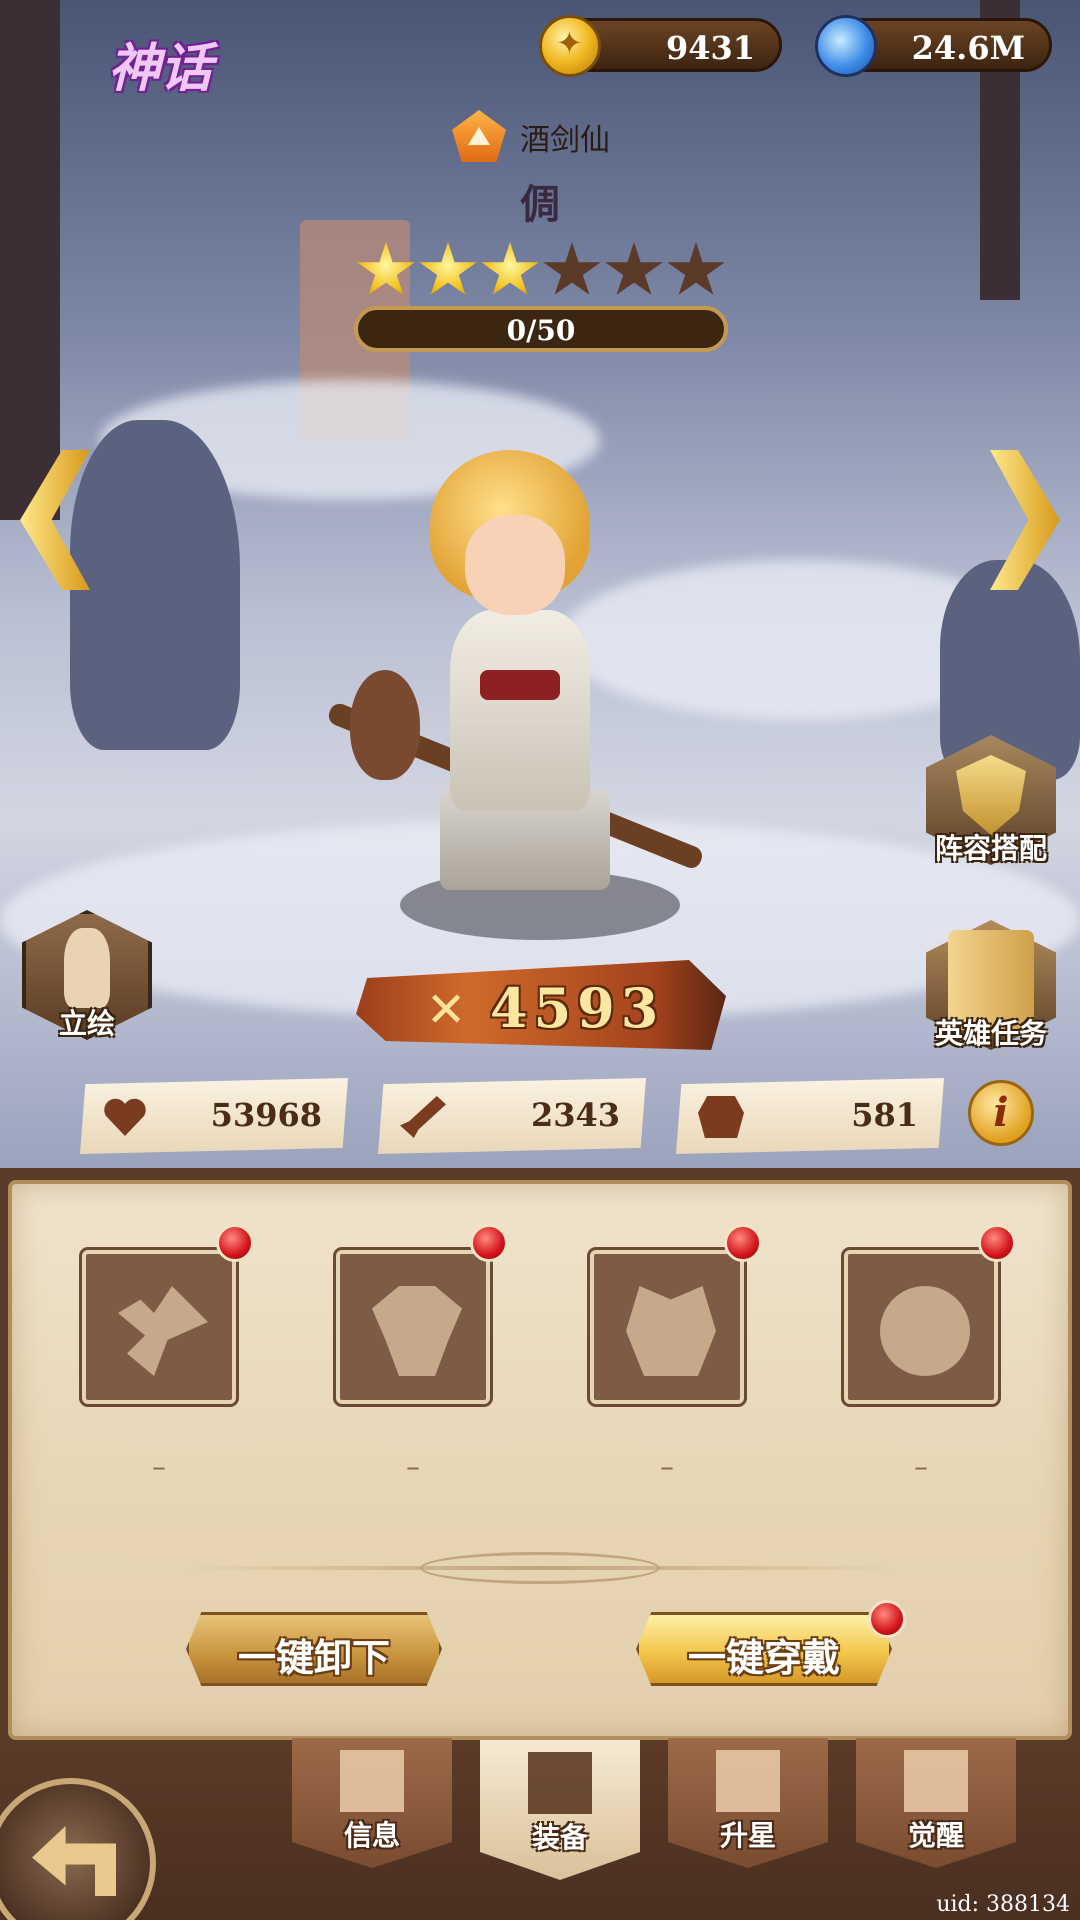  Describe the element at coordinates (313, 1658) in the screenshot. I see `unequip-all-label: 一键卸下` at that location.